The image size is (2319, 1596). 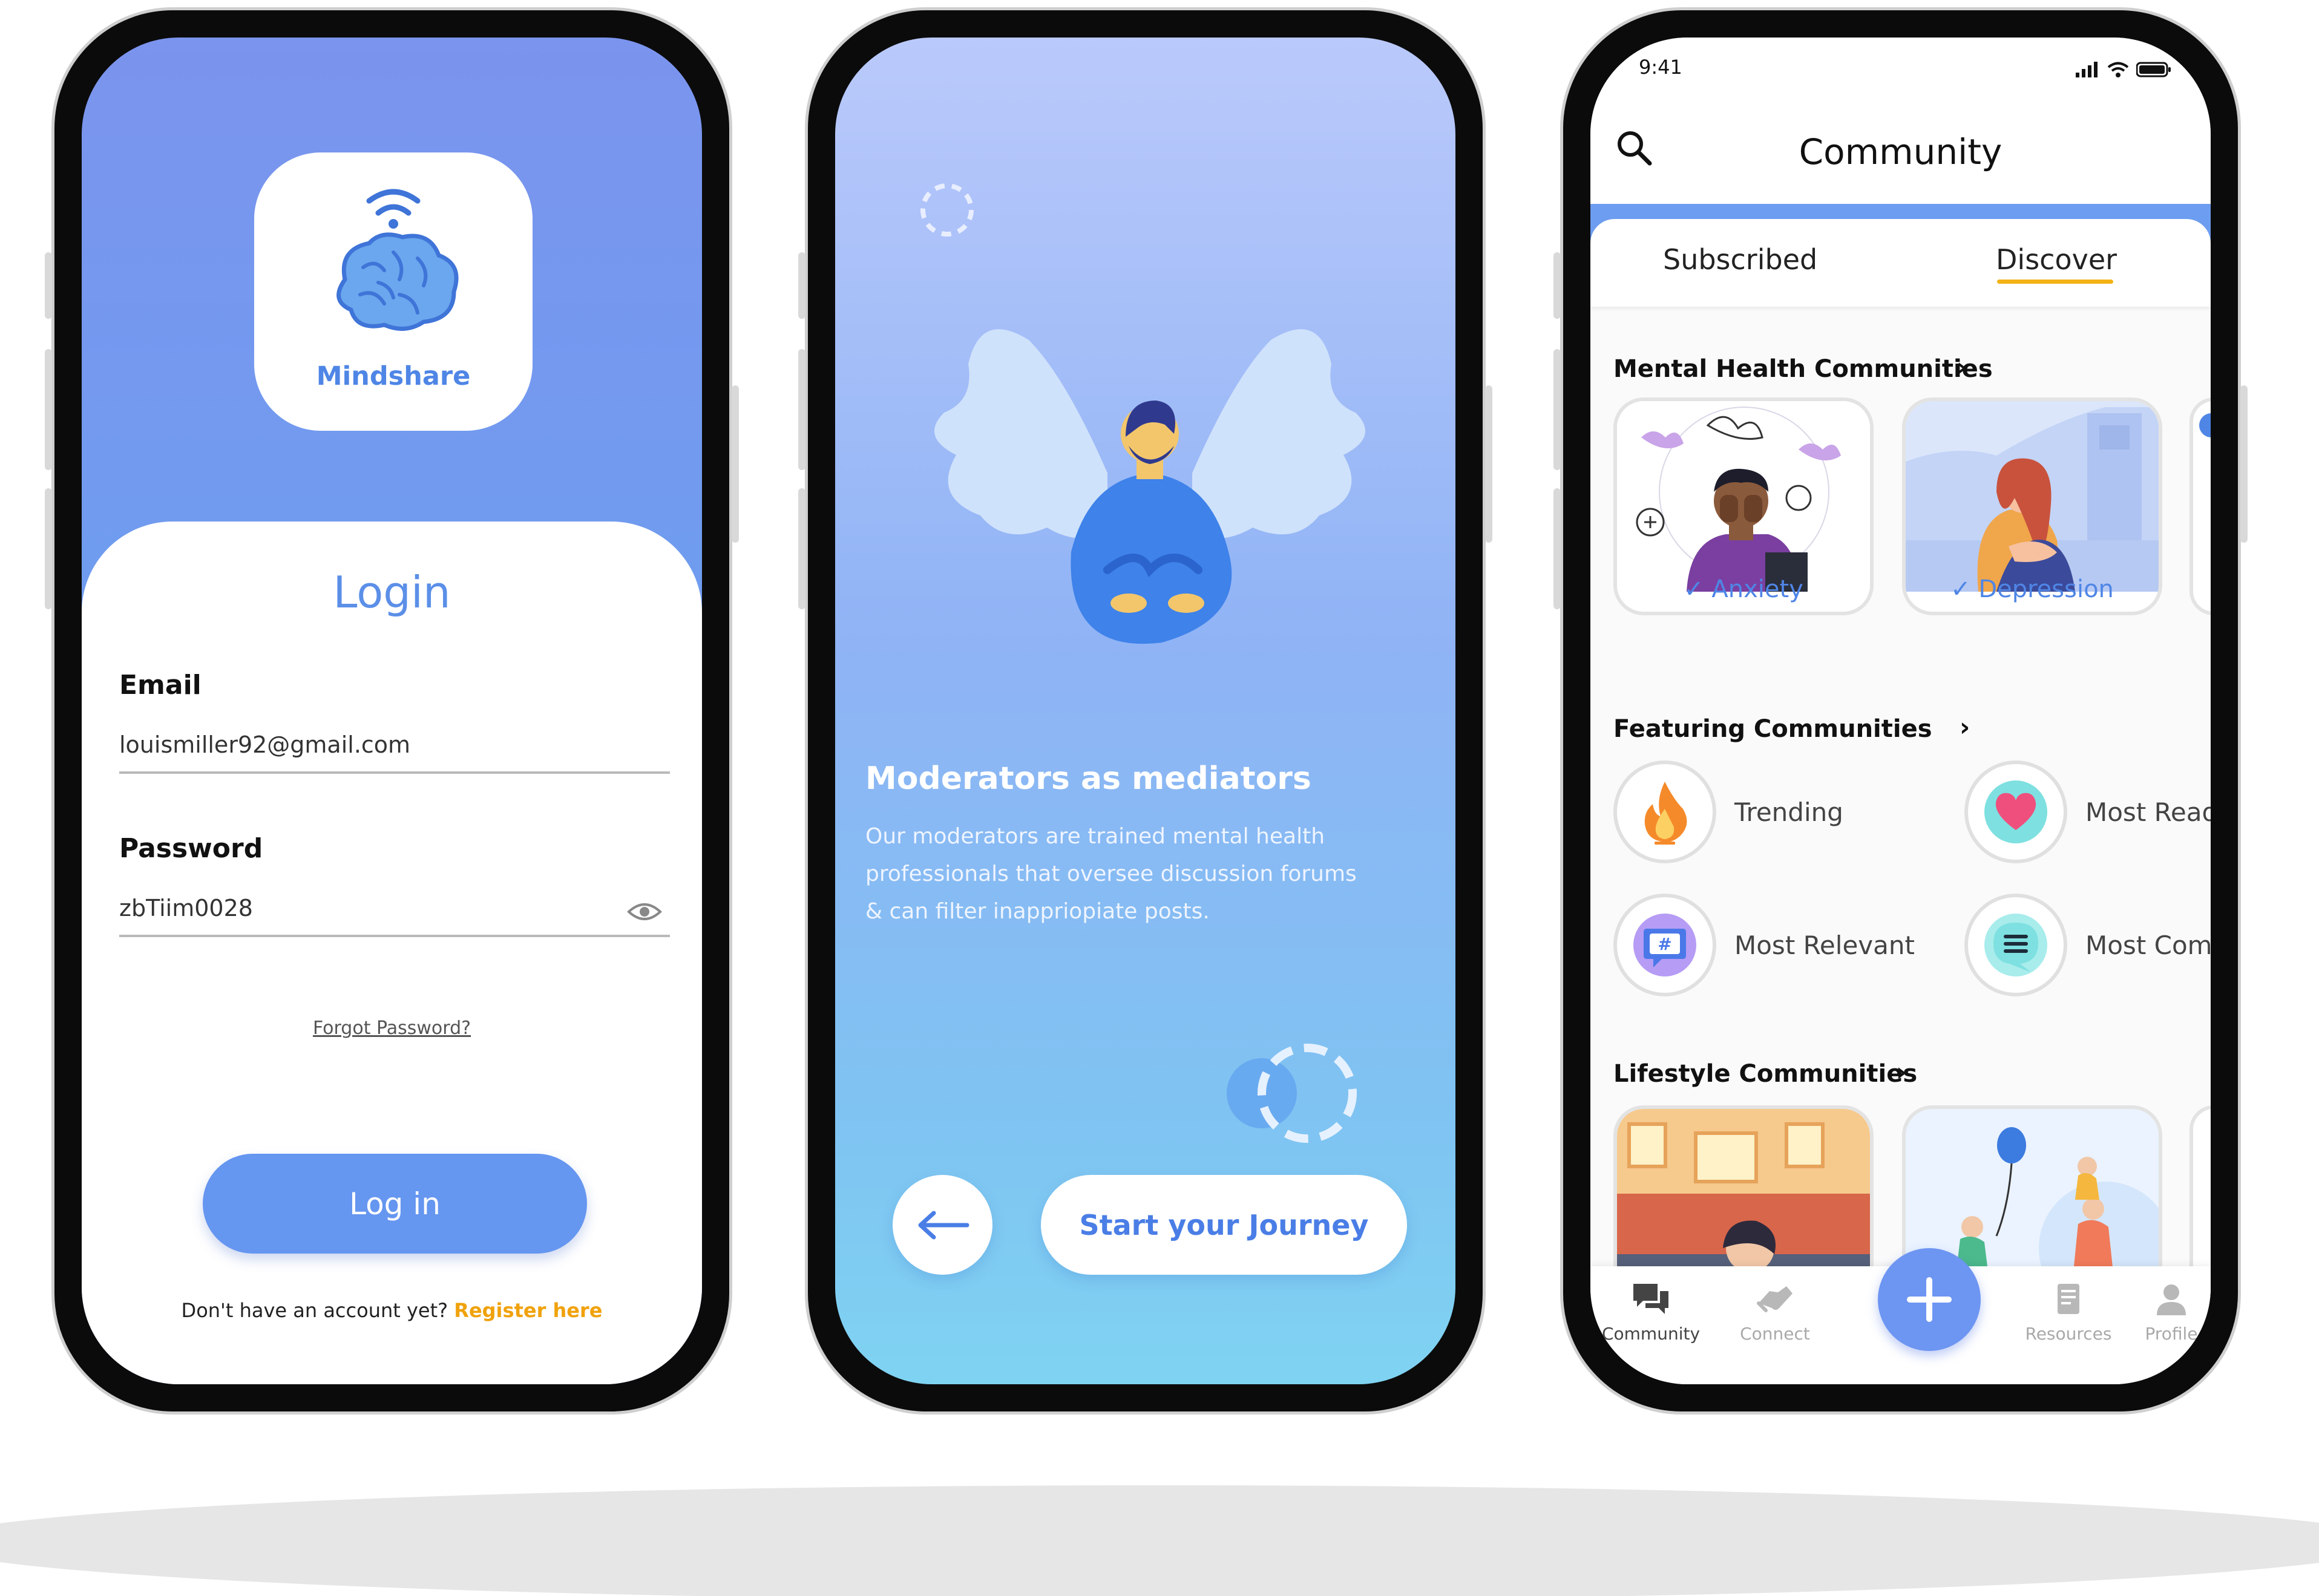 What do you see at coordinates (1292, 1093) in the screenshot?
I see `progress-indicator-icon` at bounding box center [1292, 1093].